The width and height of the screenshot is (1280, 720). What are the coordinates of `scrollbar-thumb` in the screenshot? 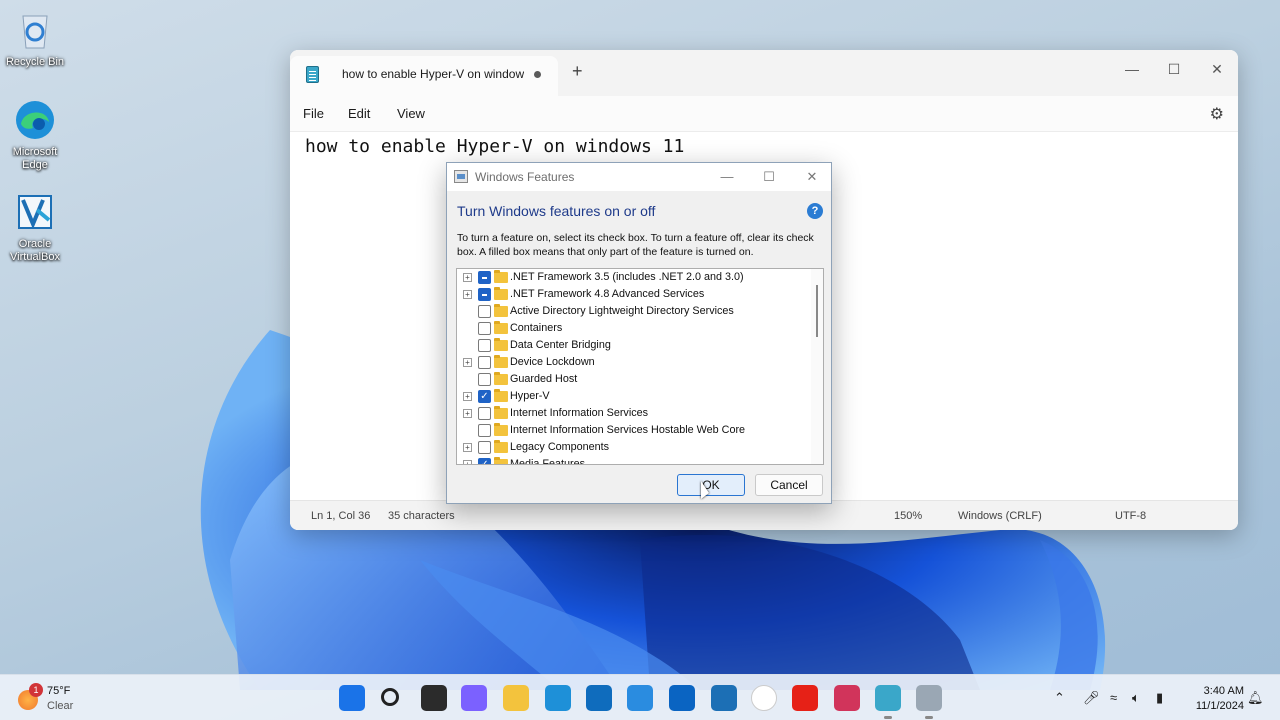 It's located at (817, 311).